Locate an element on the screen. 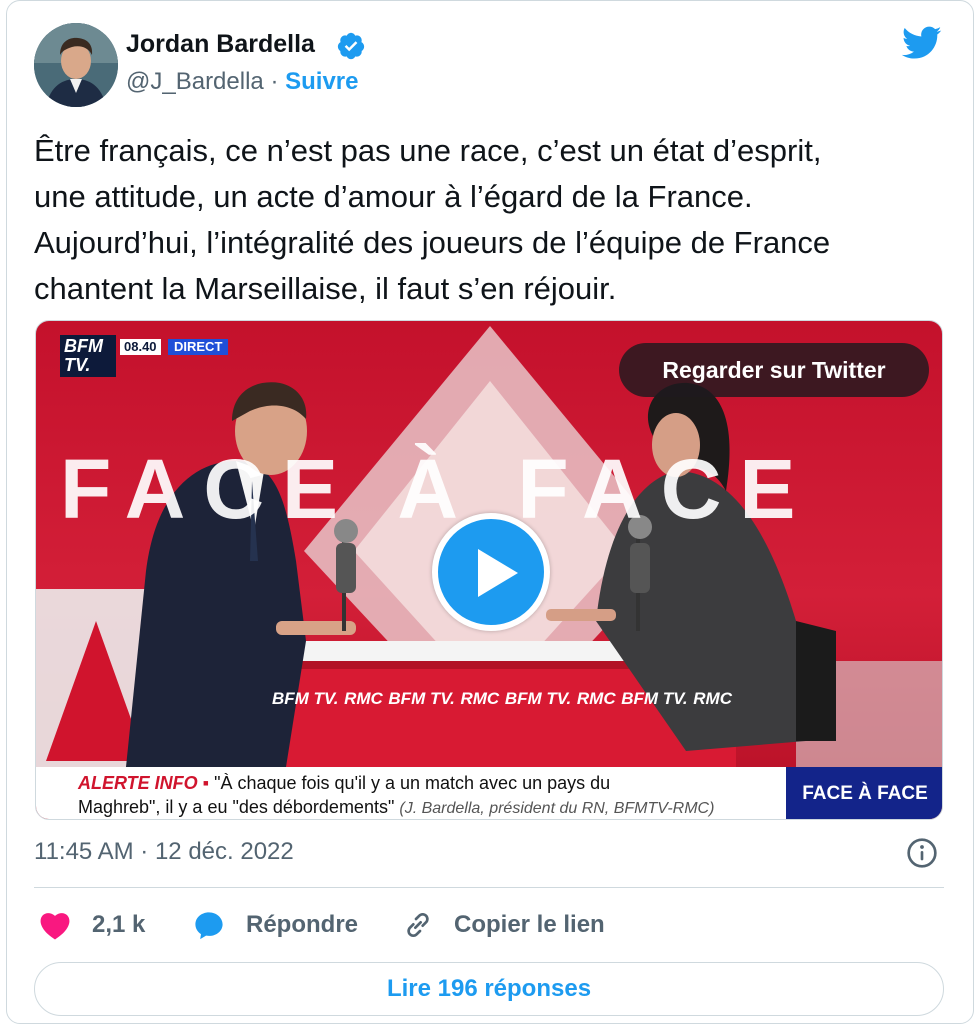 This screenshot has height=1024, width=979. divider is located at coordinates (489, 887).